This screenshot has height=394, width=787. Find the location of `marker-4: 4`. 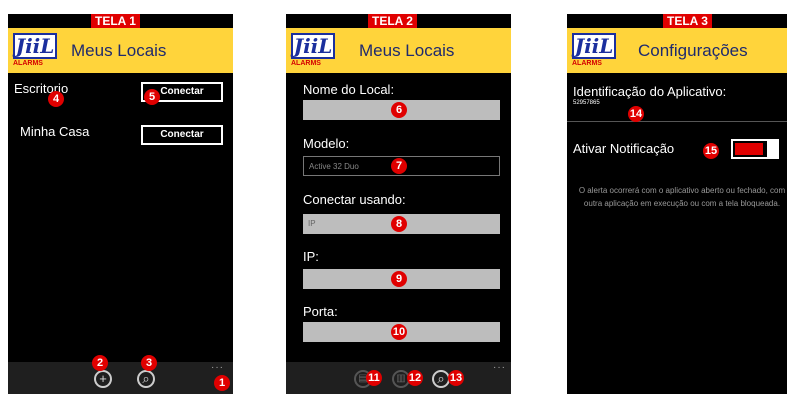

marker-4: 4 is located at coordinates (56, 99).